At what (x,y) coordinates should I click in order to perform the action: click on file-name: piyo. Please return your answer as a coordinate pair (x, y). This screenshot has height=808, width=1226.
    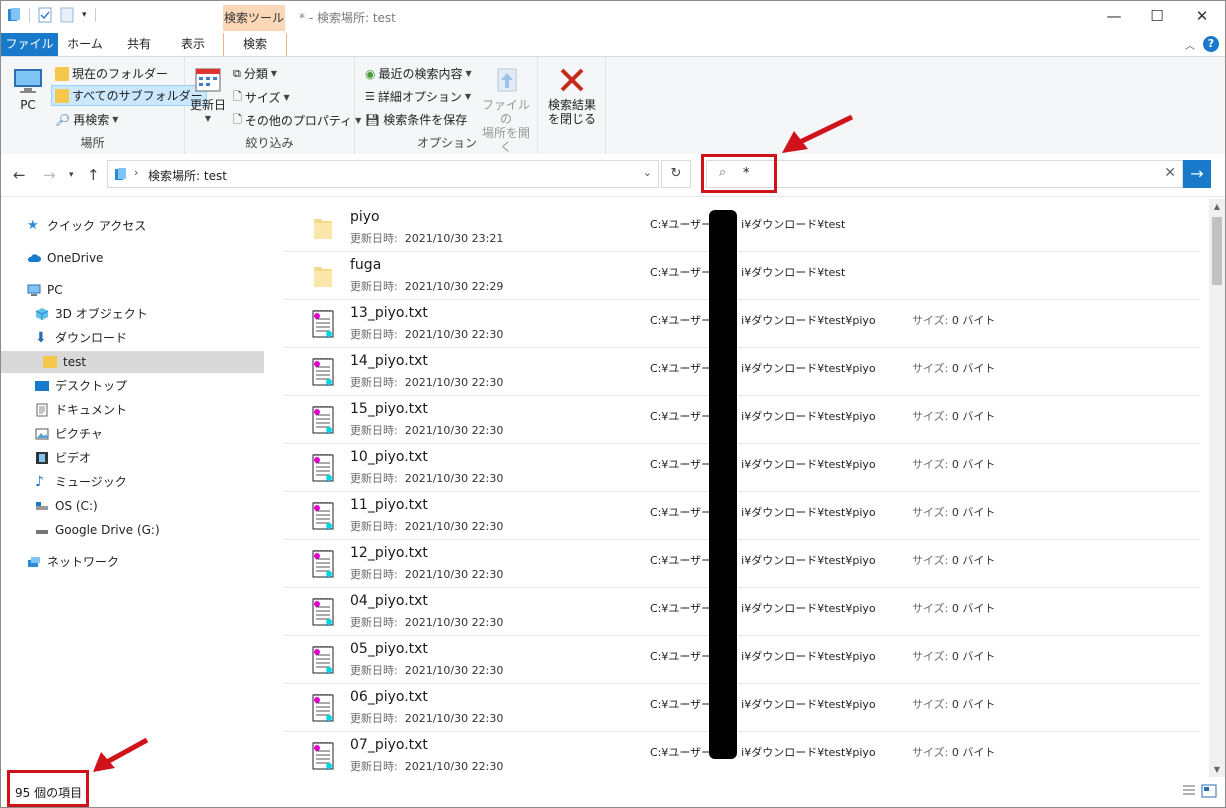
    Looking at the image, I should click on (365, 217).